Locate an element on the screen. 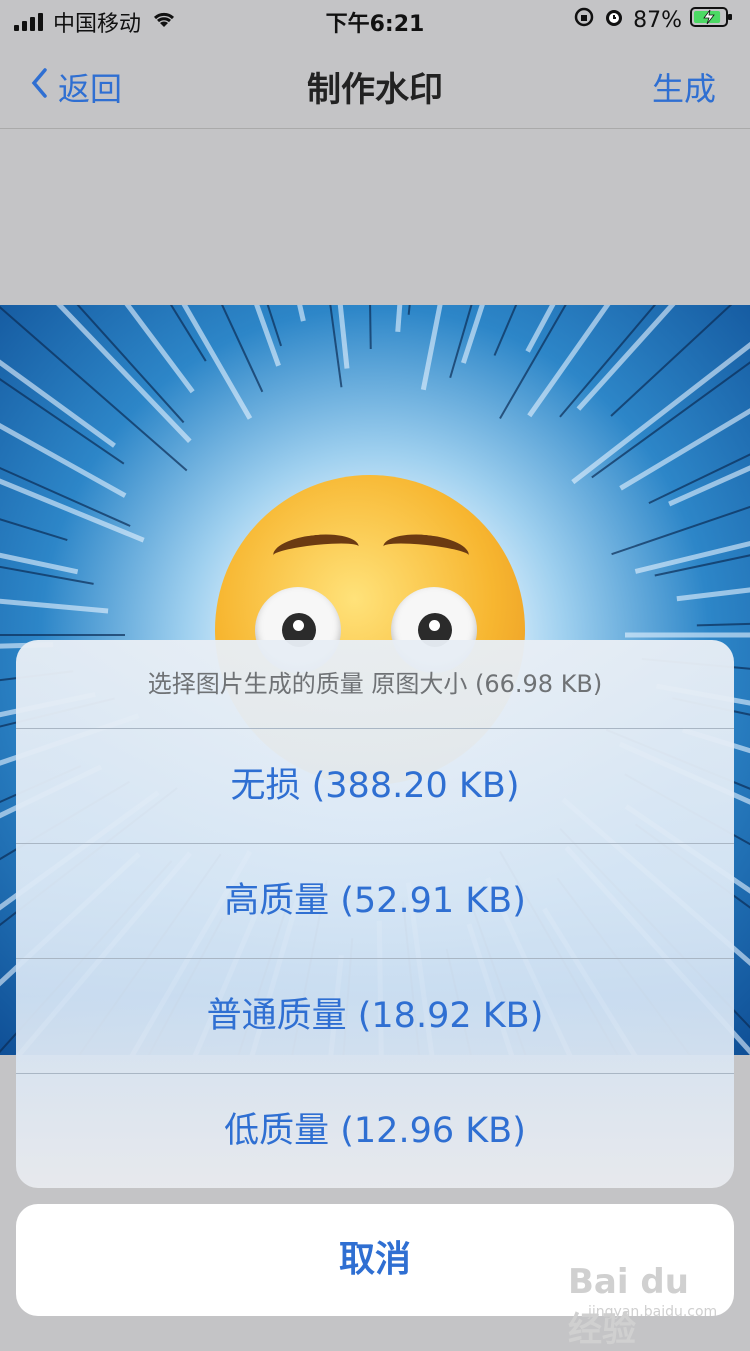  lock-rotation-icon is located at coordinates (584, 20).